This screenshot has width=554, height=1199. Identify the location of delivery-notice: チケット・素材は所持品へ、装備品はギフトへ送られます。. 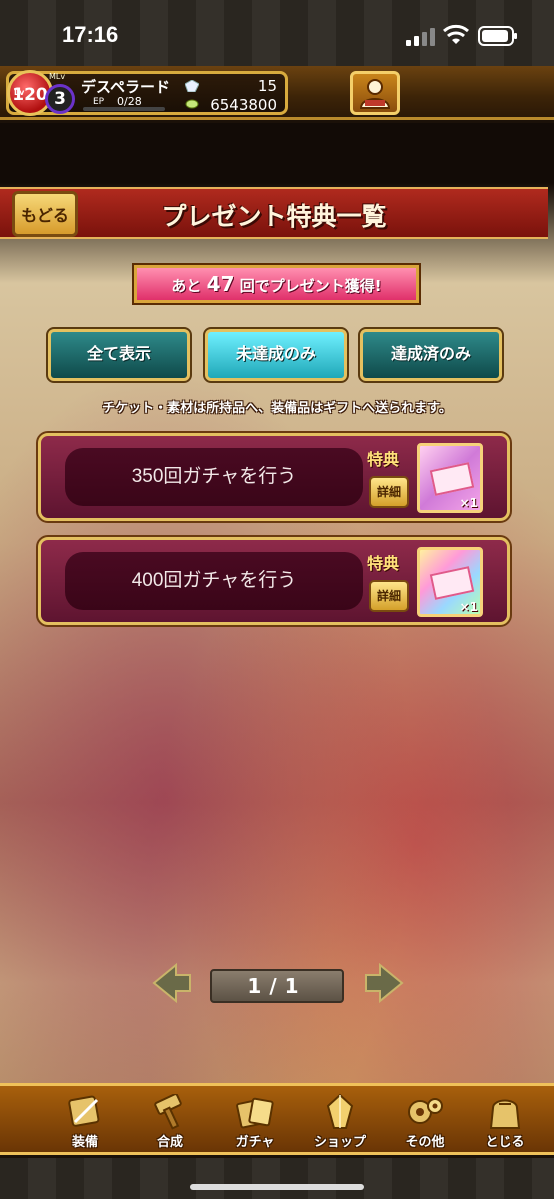
(277, 408).